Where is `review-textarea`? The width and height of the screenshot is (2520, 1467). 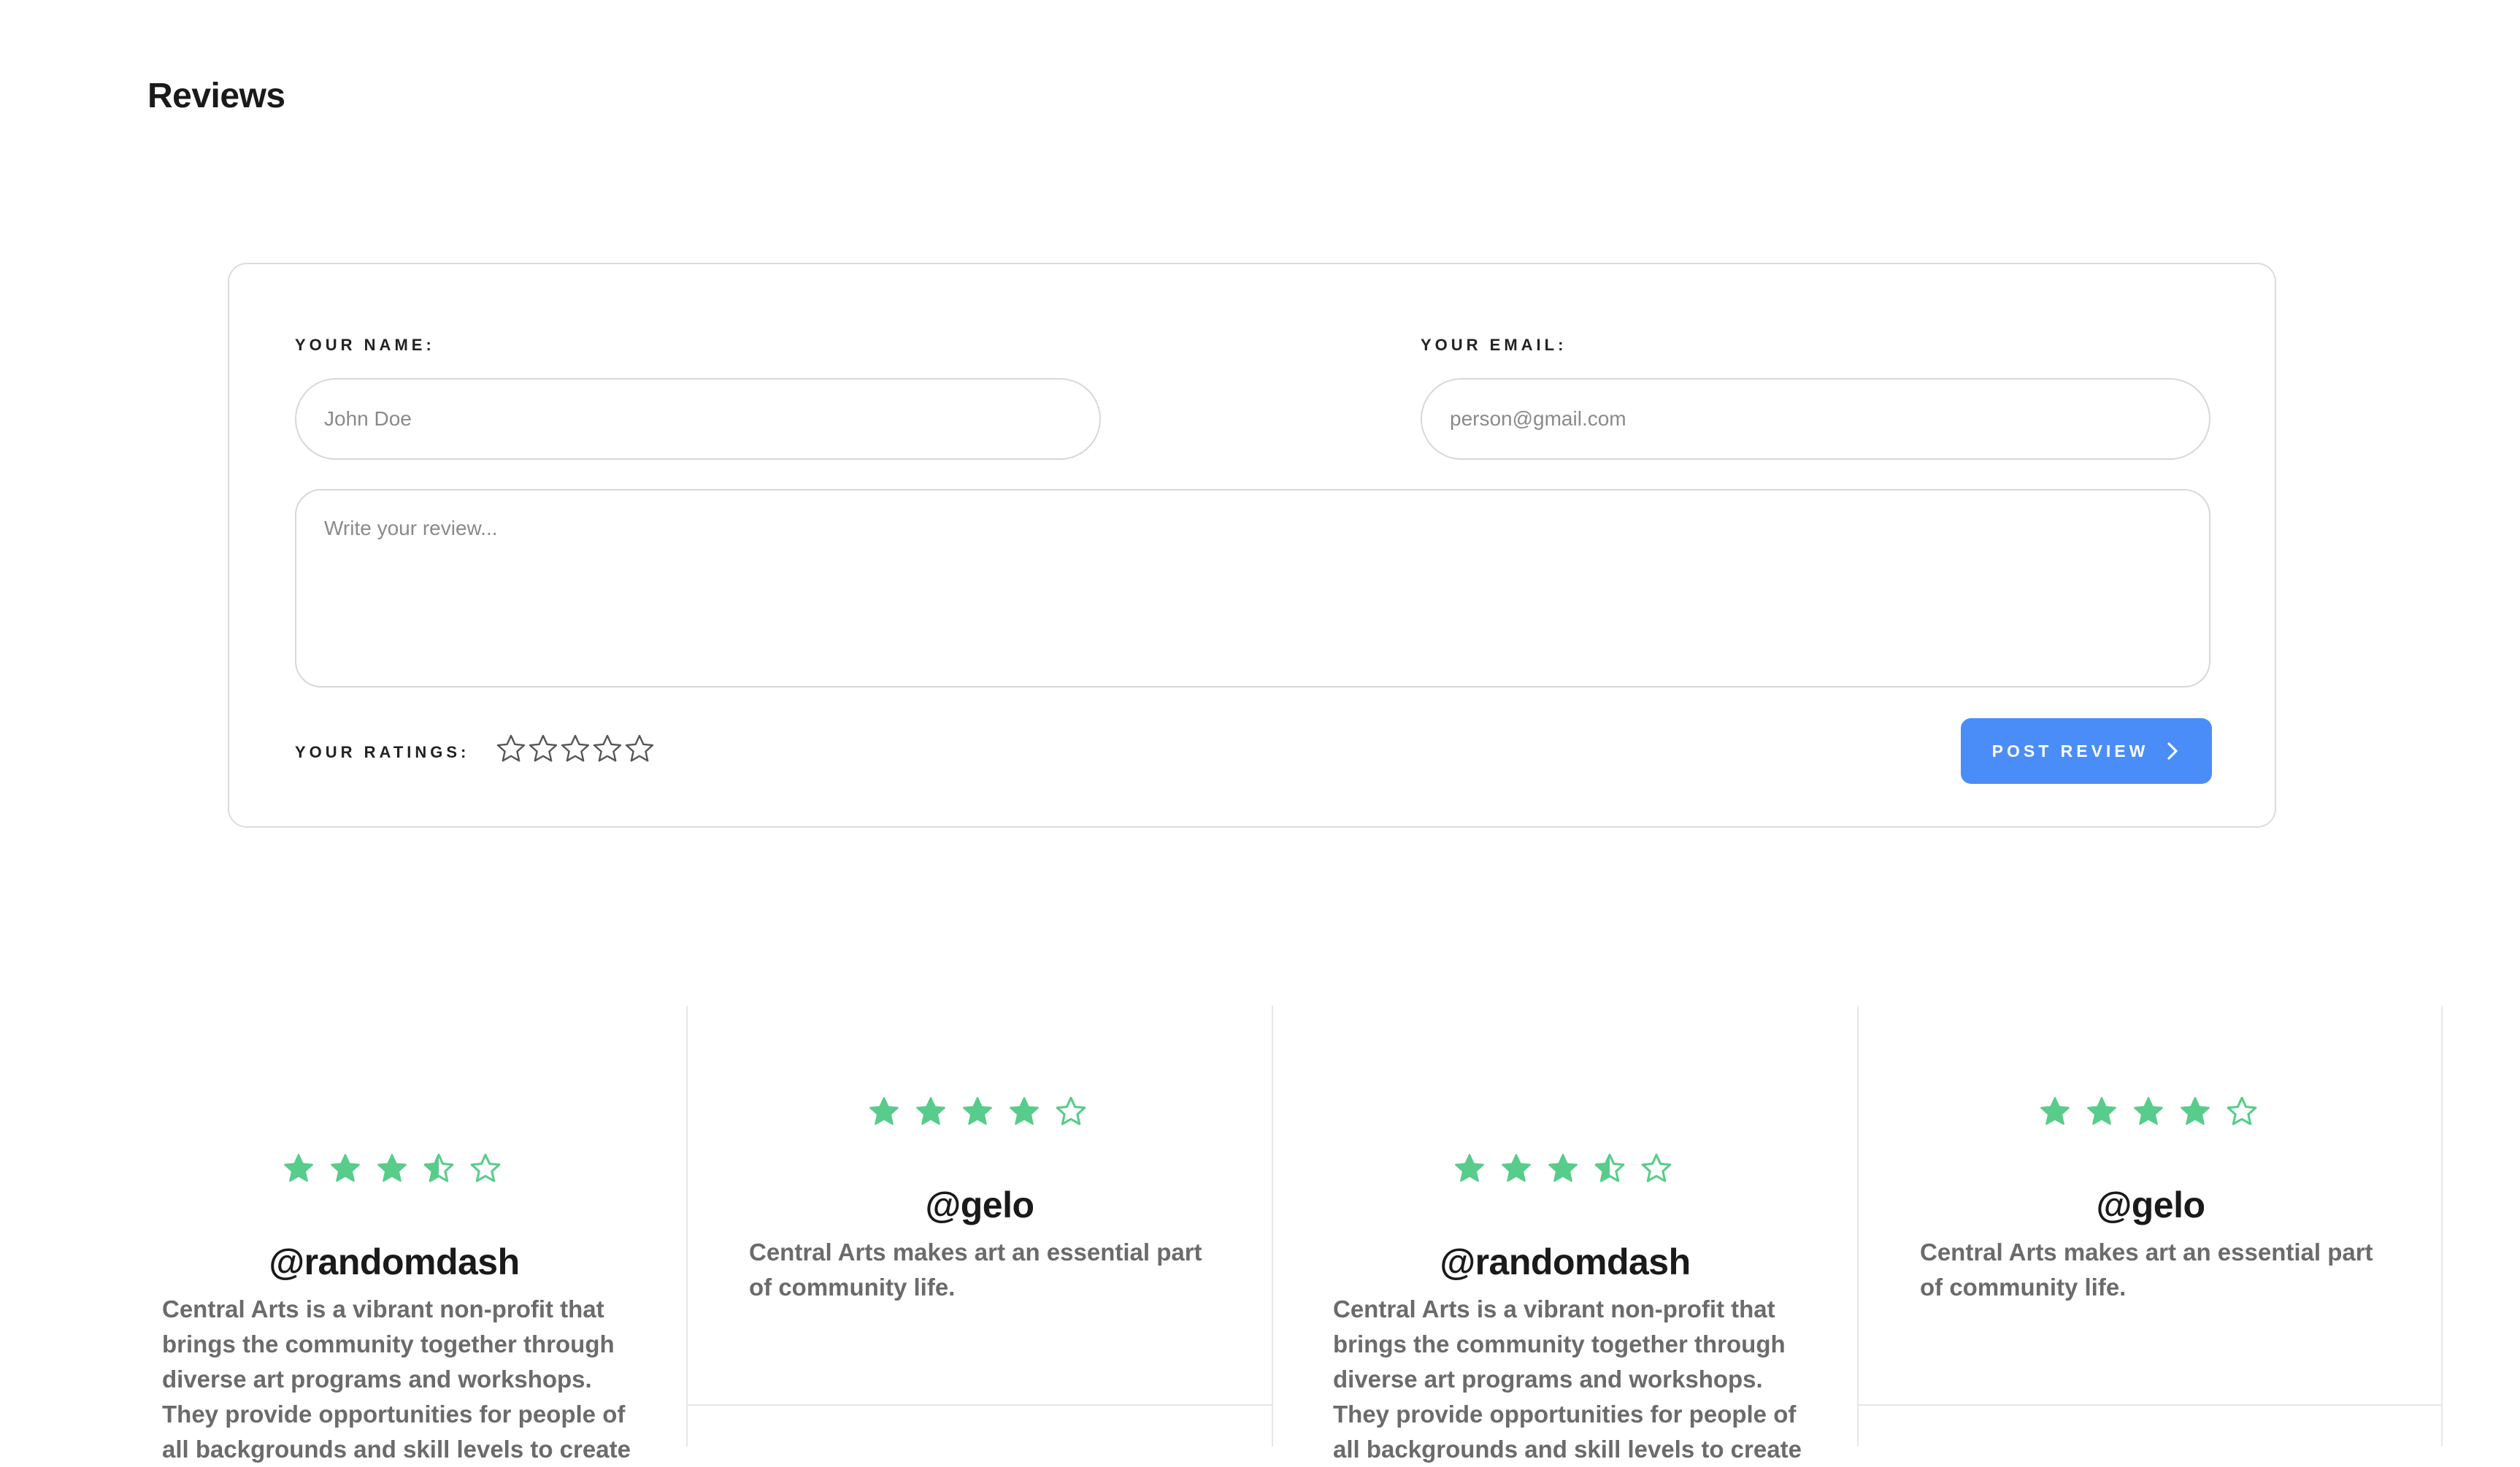
review-textarea is located at coordinates (1252, 588).